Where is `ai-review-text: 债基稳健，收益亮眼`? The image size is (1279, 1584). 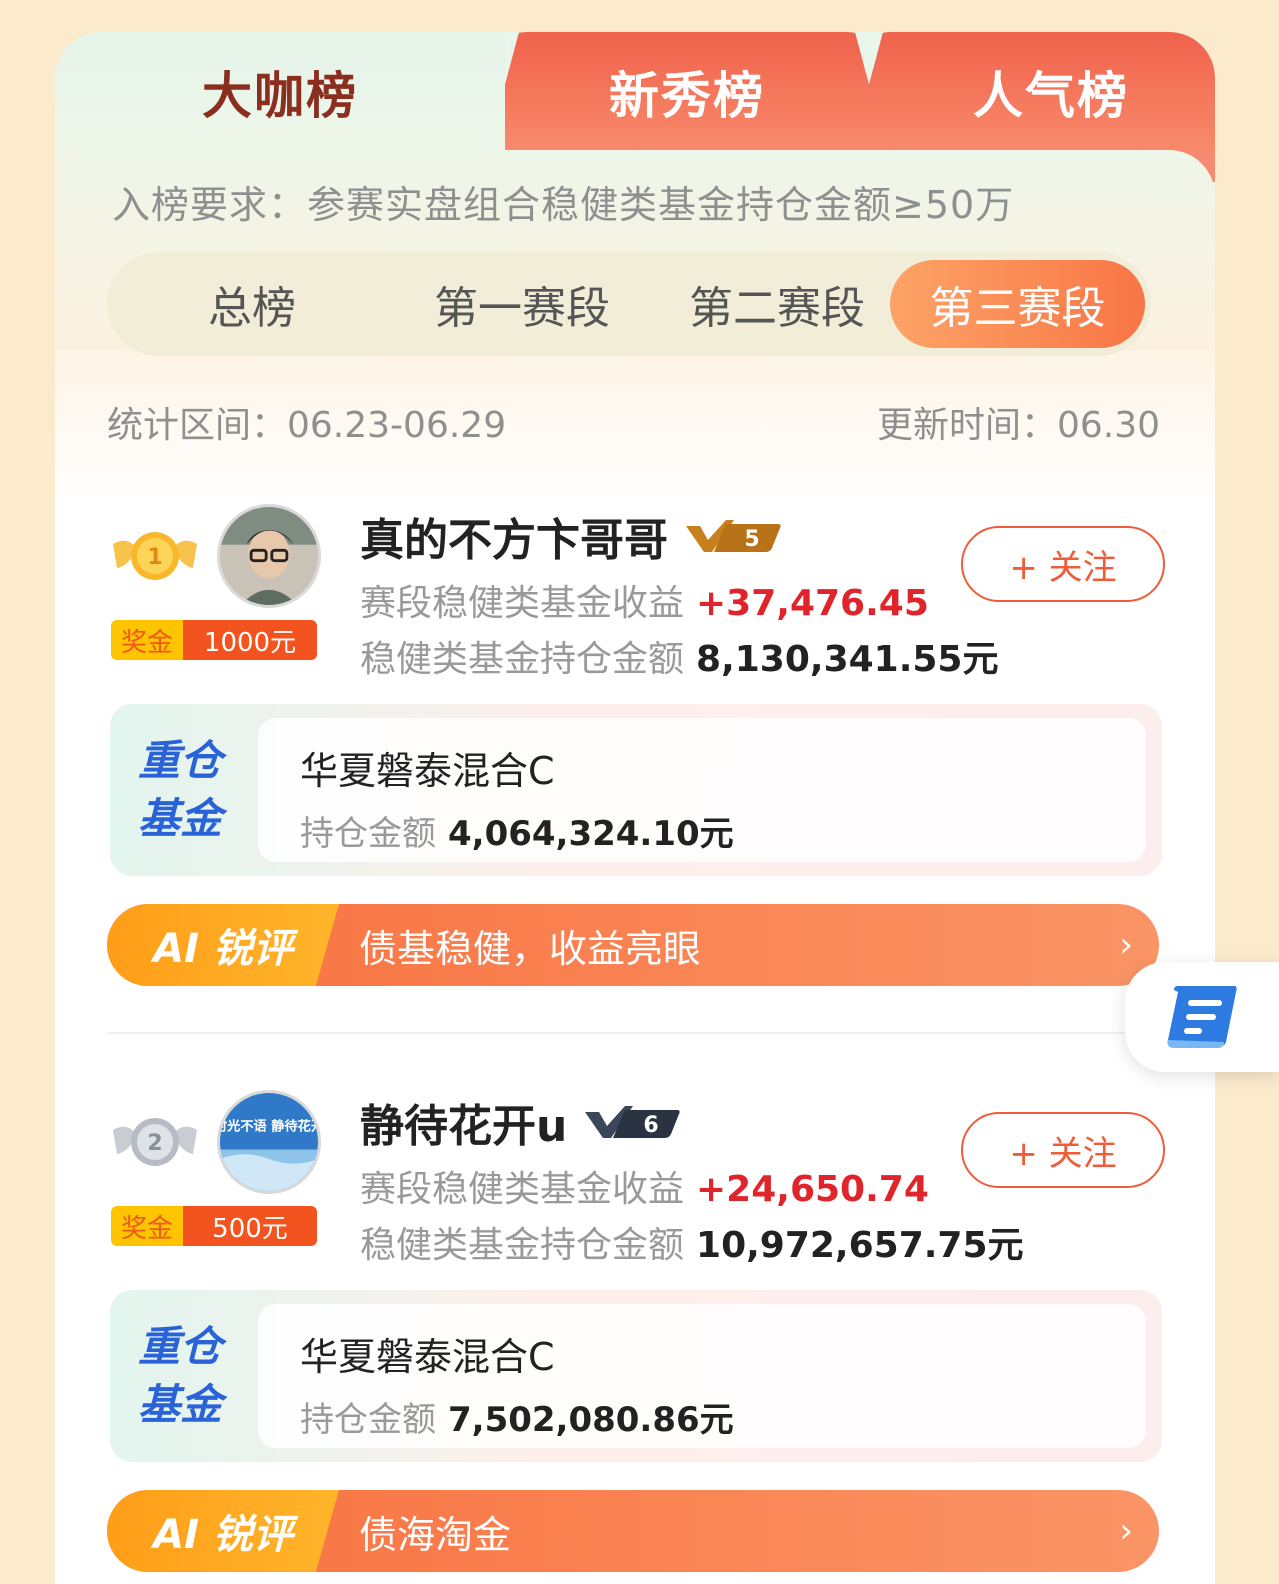 ai-review-text: 债基稳健，收益亮眼 is located at coordinates (530, 948).